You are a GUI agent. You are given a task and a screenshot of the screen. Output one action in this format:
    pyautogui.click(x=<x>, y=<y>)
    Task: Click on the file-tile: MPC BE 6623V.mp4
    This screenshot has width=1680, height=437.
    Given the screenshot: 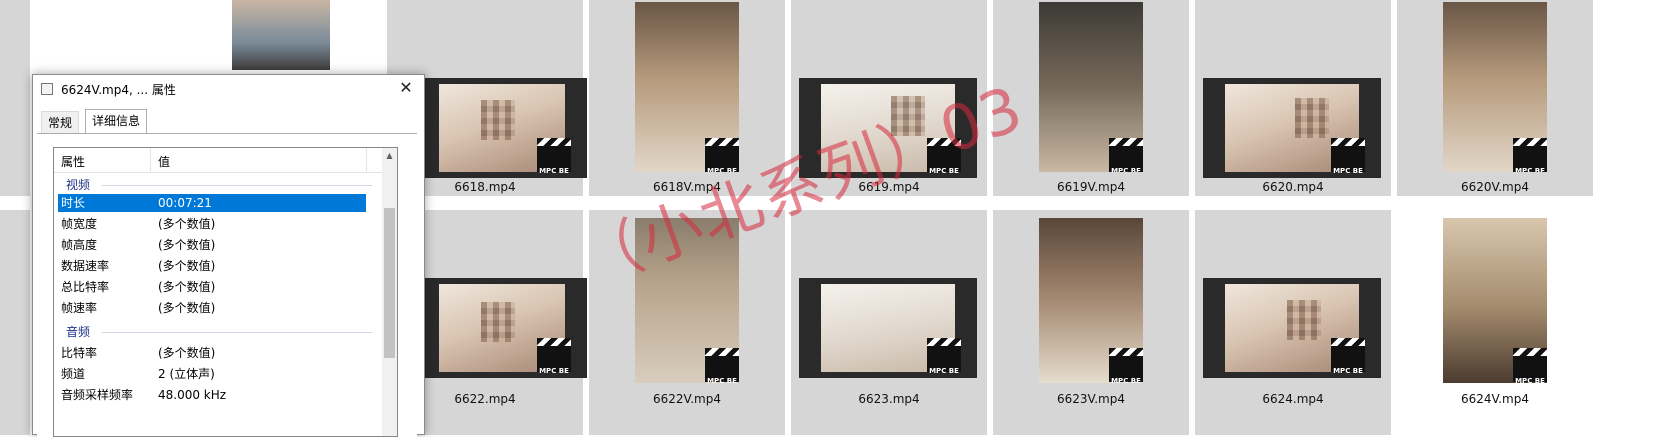 What is the action you would take?
    pyautogui.click(x=1091, y=322)
    